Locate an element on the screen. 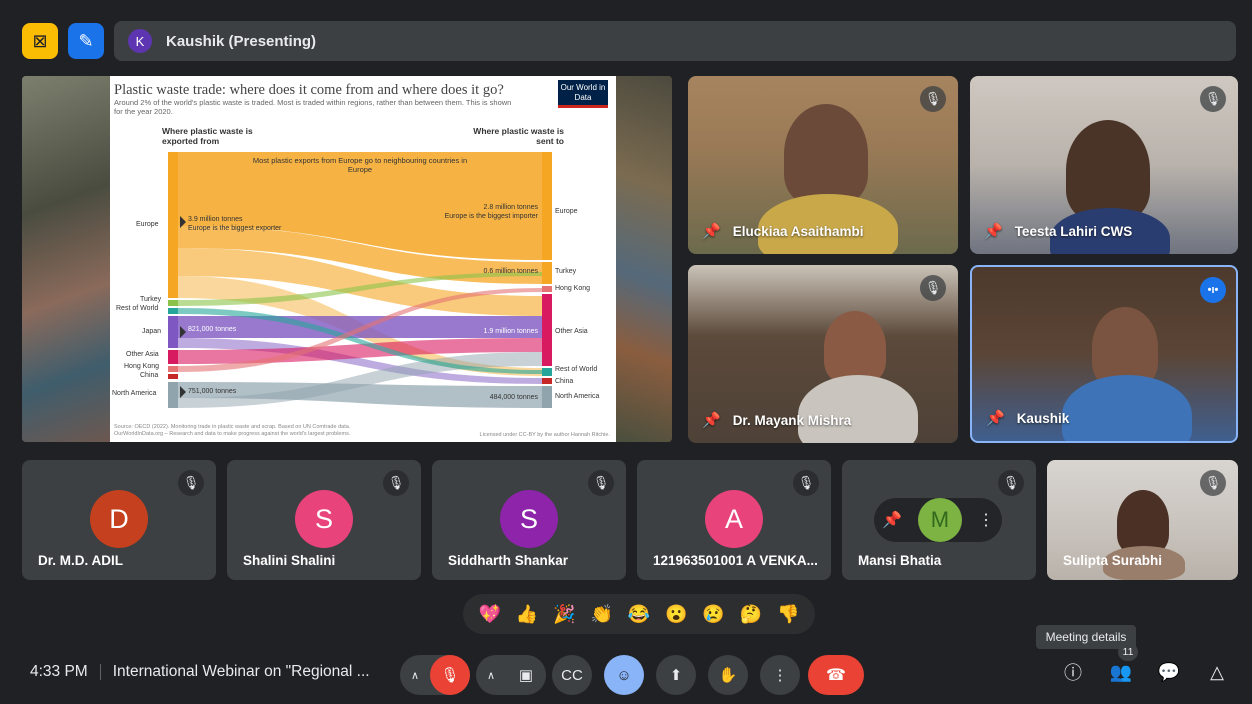  reaction-sad: 😢 is located at coordinates (713, 614).